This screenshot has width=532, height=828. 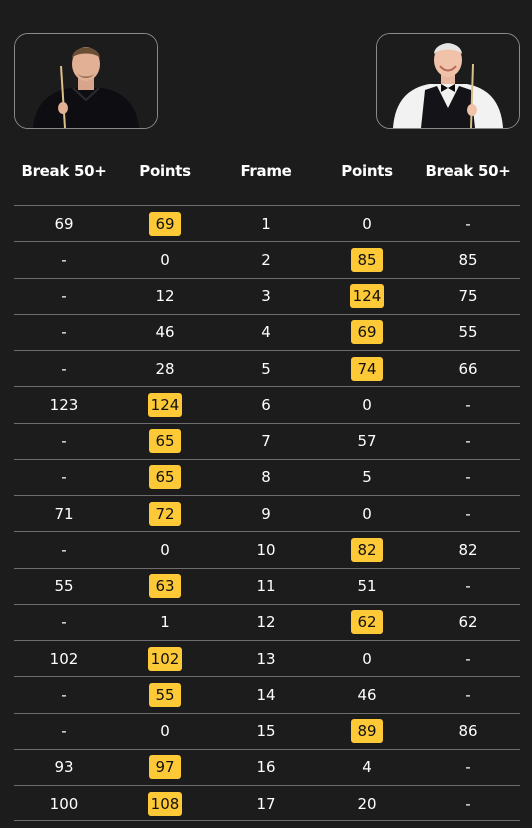 I want to click on table-row: - 65 7 57 -, so click(x=267, y=441).